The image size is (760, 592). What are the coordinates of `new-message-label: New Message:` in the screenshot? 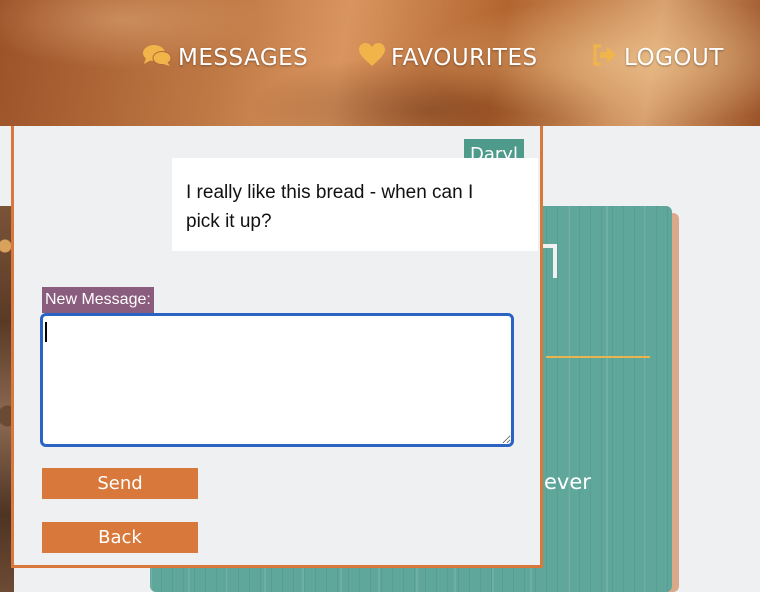 It's located at (98, 300).